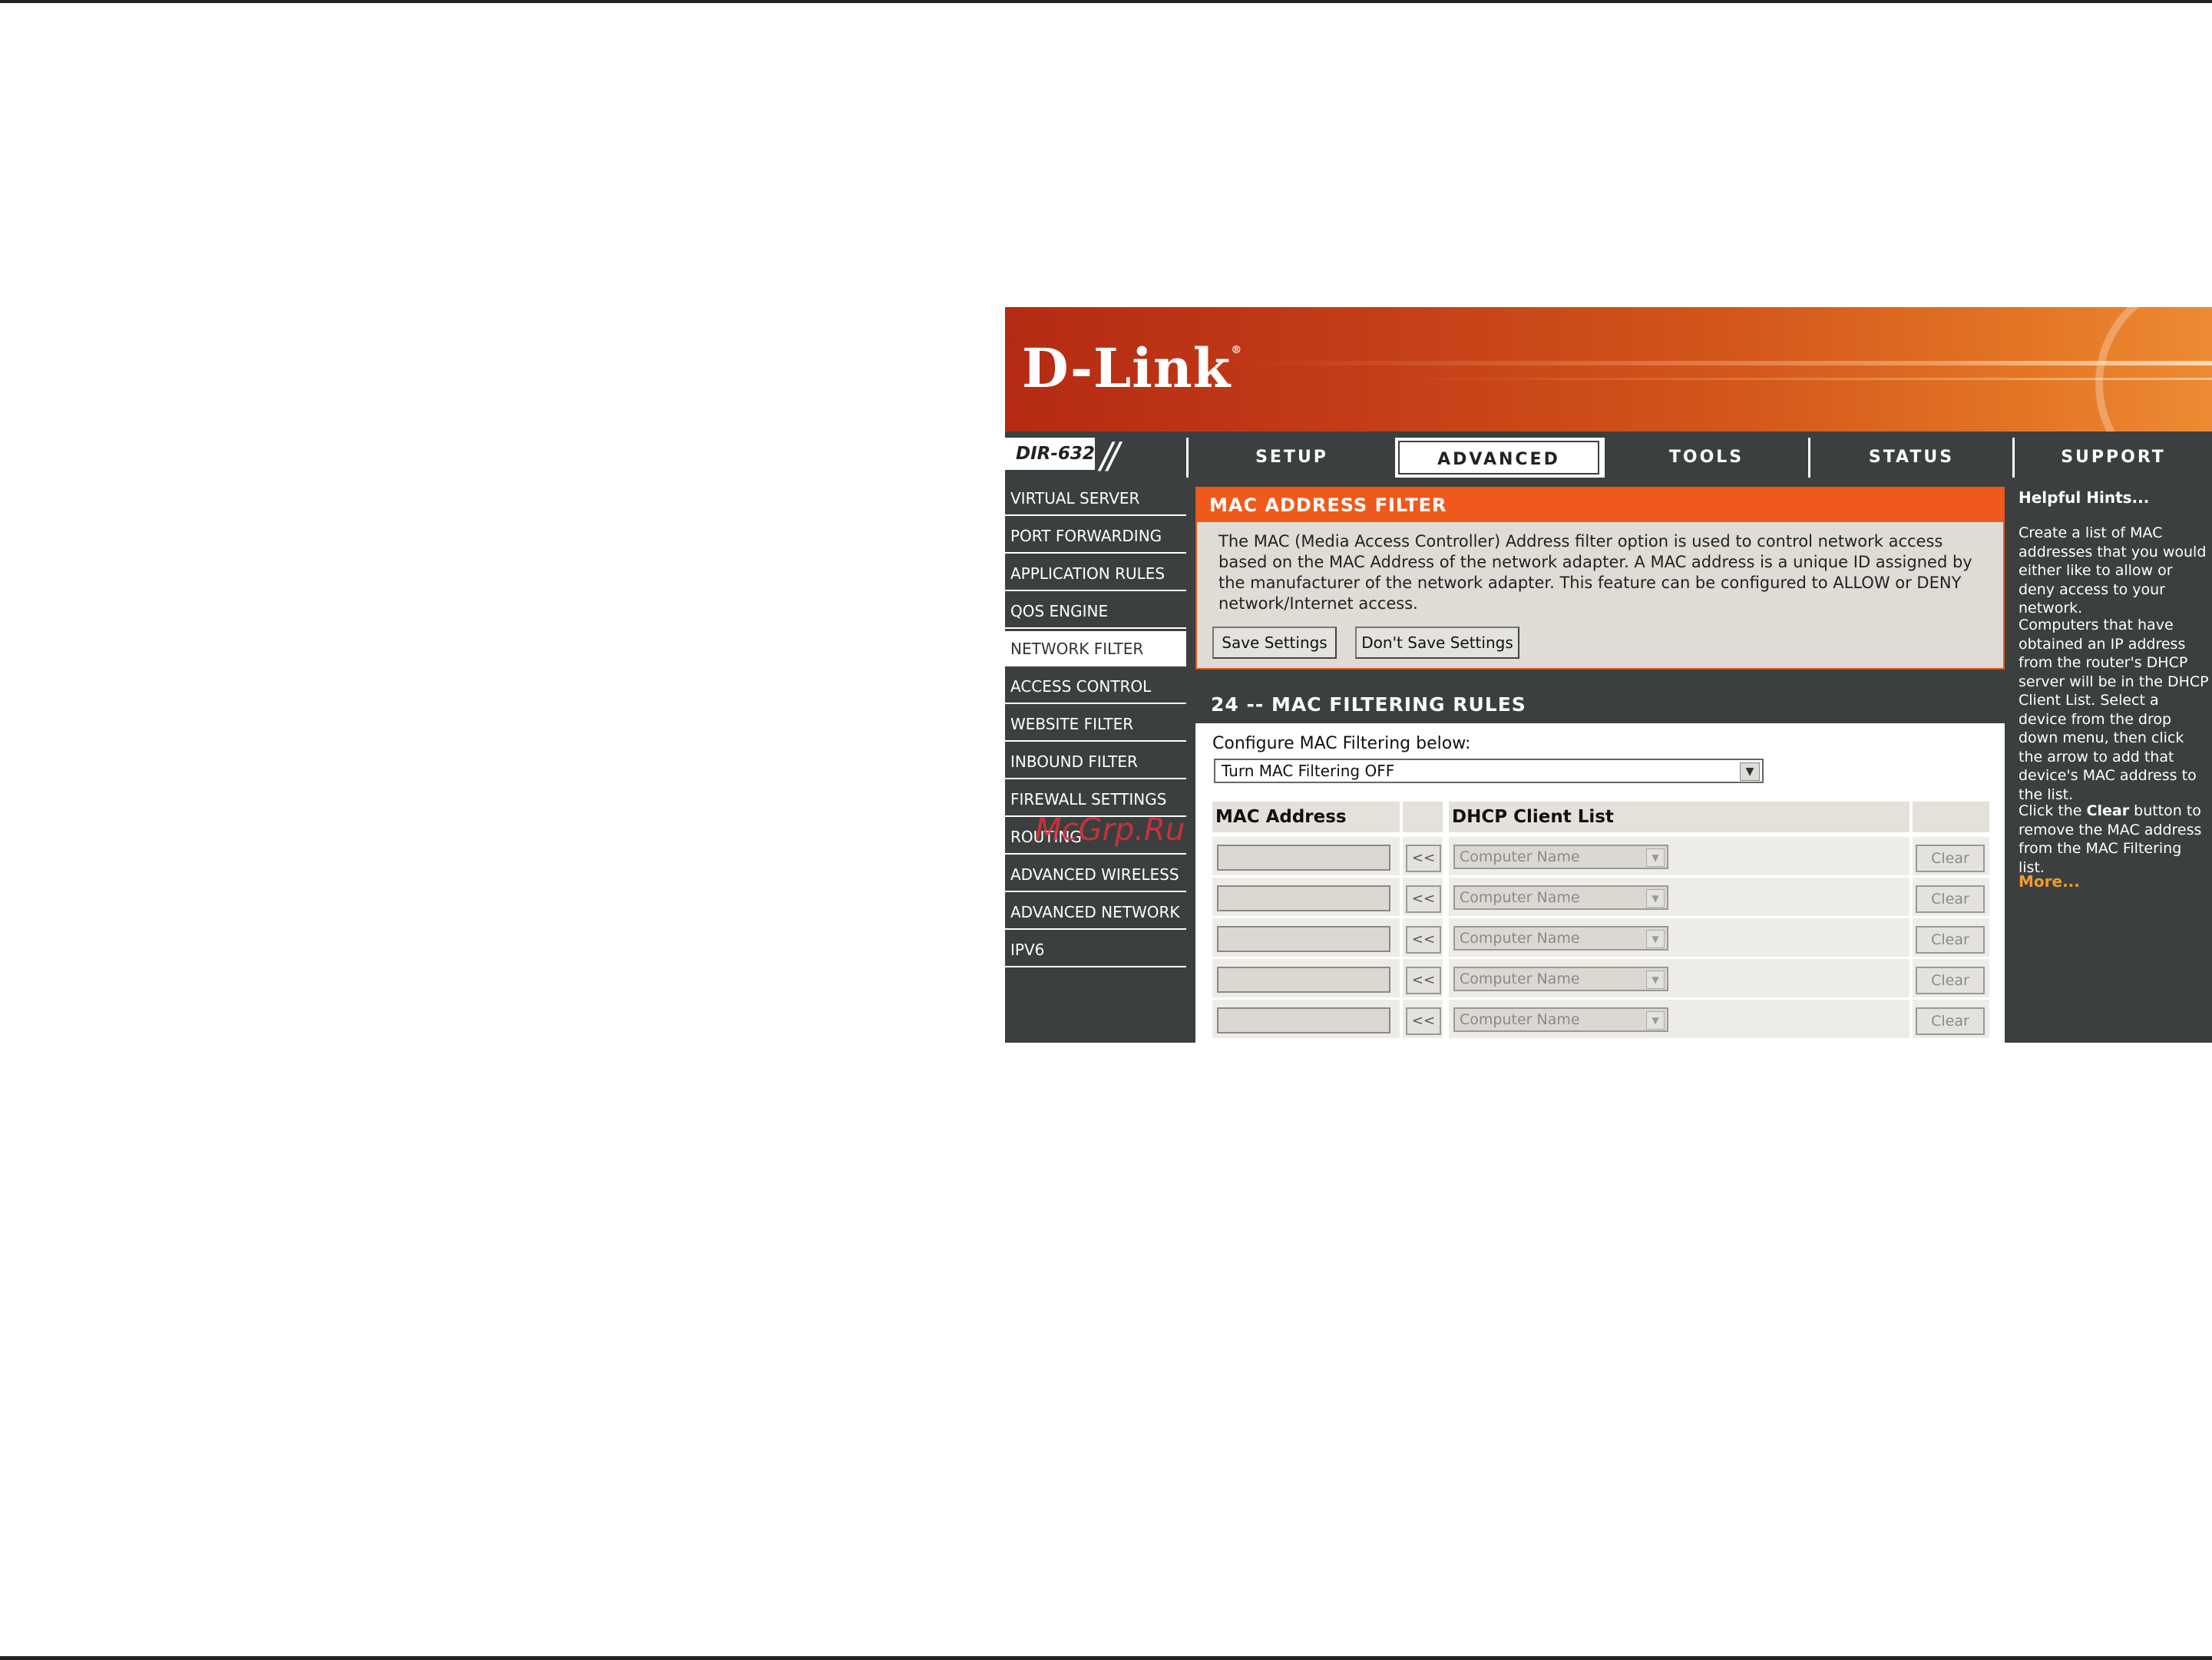 This screenshot has height=1660, width=2212. Describe the element at coordinates (1910, 458) in the screenshot. I see `tab-status: STATUS` at that location.